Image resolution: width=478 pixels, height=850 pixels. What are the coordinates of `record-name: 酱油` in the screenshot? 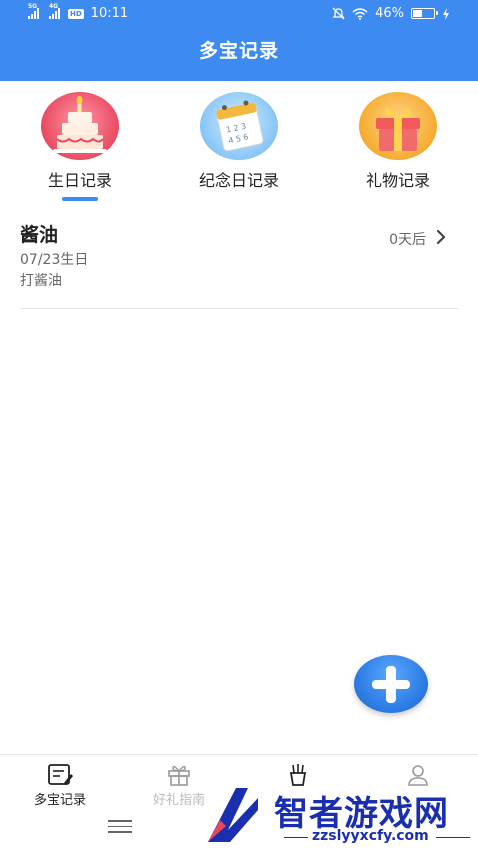 It's located at (39, 235).